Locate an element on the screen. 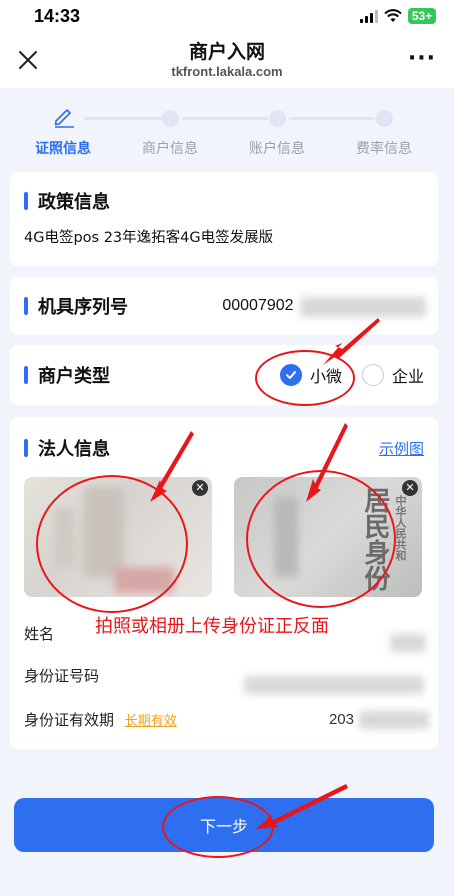  nav-titles: 商户入网 tkfront.lakala.com is located at coordinates (226, 60).